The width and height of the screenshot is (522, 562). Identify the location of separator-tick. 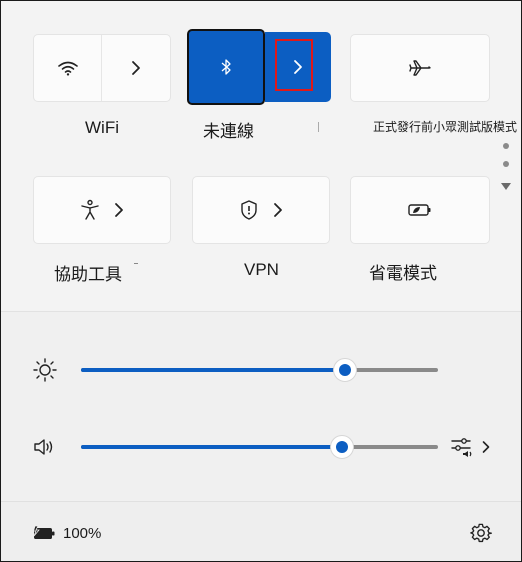
(318, 127).